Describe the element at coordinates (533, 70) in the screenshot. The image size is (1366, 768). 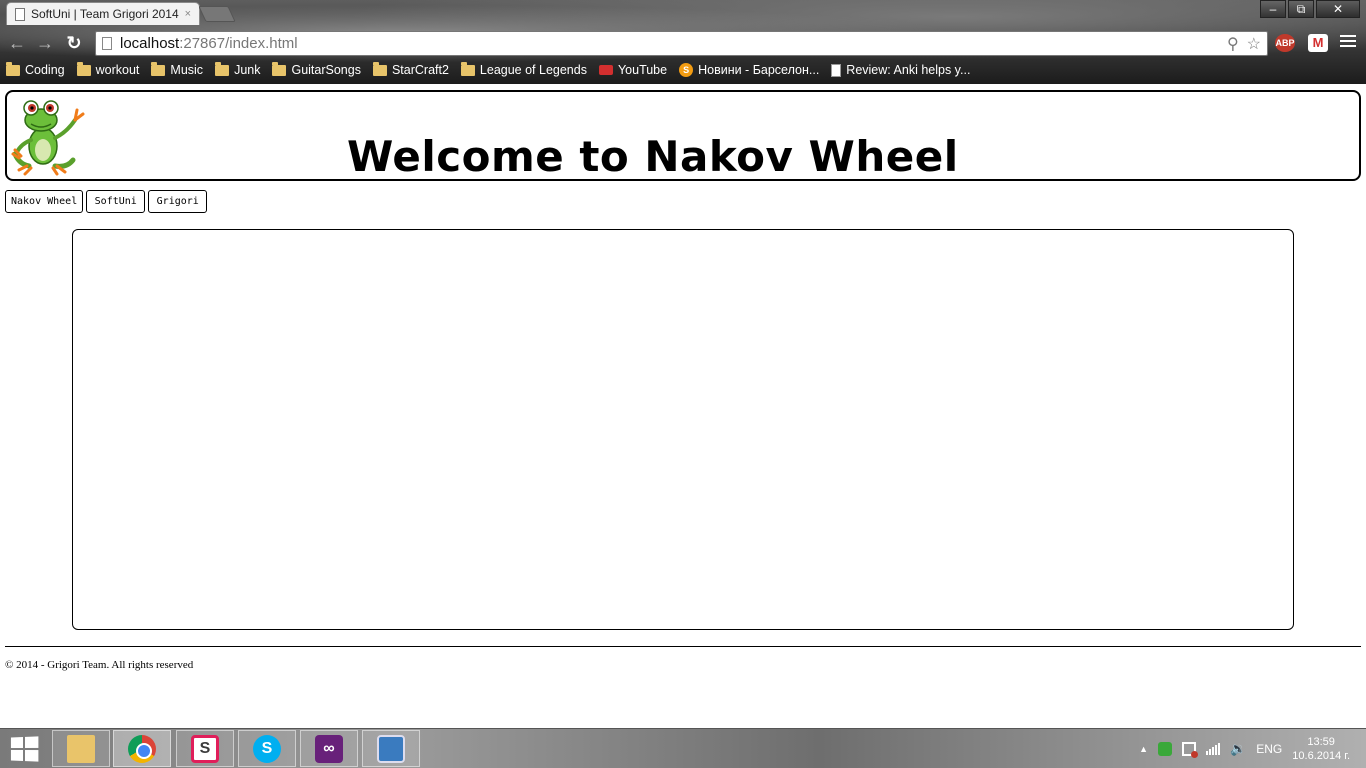
I see `bookmark-label: League of Legends` at that location.